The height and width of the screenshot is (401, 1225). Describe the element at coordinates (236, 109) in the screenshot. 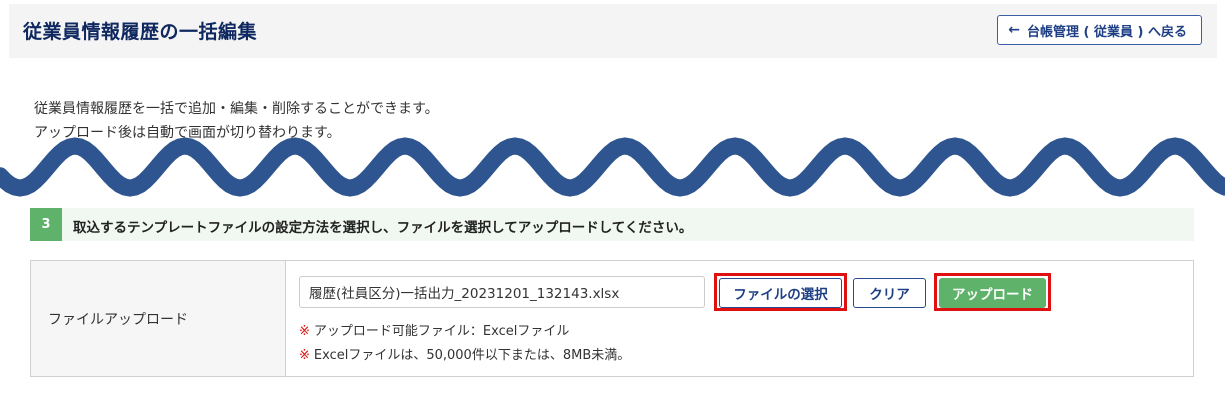

I see `description-line-1: 従業員情報履歴を一括で追加・編集・削除することができます。` at that location.